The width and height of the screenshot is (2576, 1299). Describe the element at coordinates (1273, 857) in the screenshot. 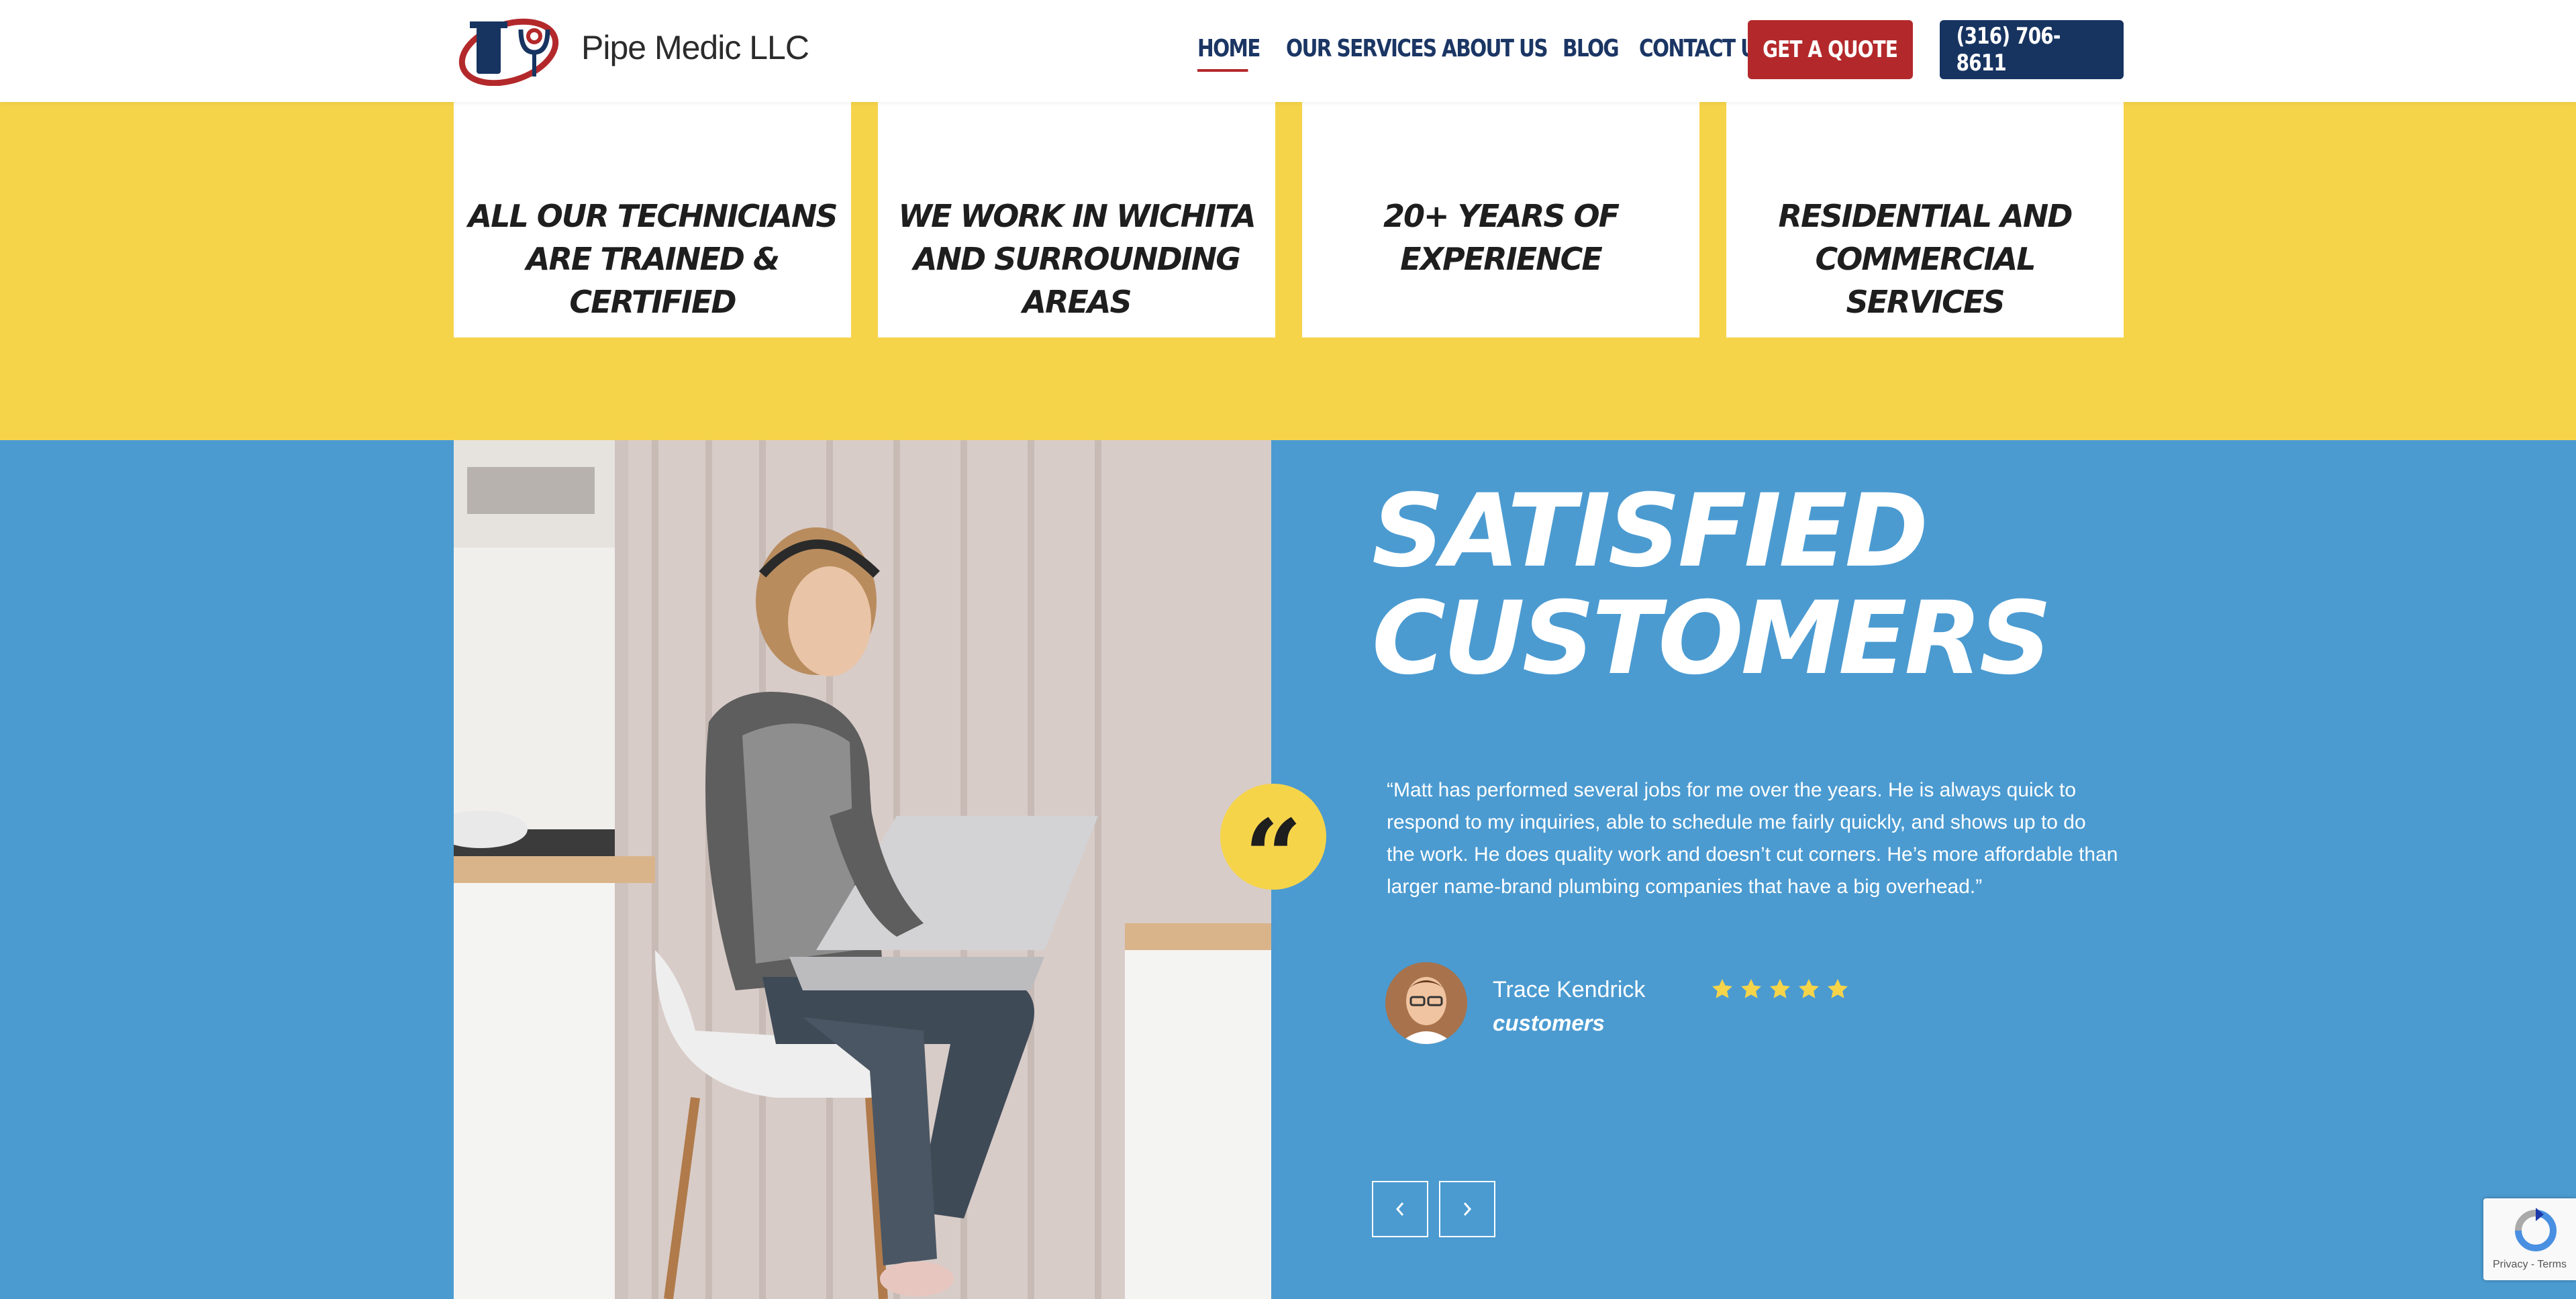

I see `quote-mark: “` at that location.